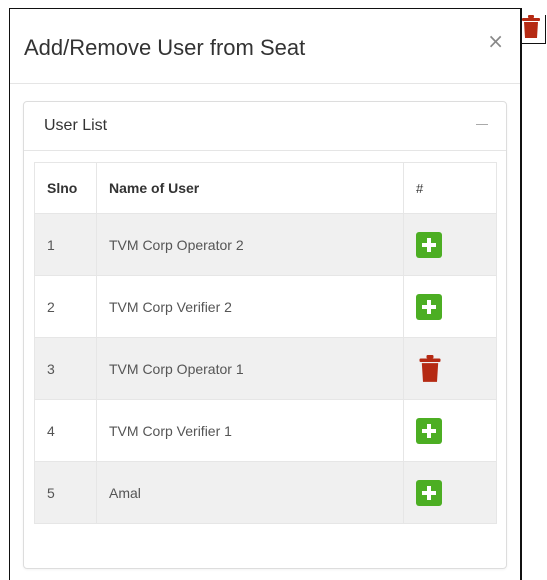 The width and height of the screenshot is (547, 580). Describe the element at coordinates (65, 188) in the screenshot. I see `column-header-slno: Slno` at that location.